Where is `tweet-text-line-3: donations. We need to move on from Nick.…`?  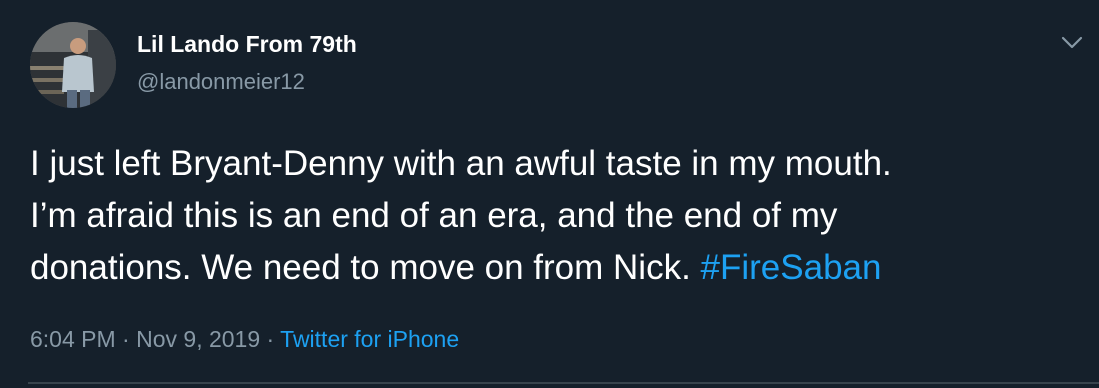
tweet-text-line-3: donations. We need to move on from Nick.… is located at coordinates (555, 268).